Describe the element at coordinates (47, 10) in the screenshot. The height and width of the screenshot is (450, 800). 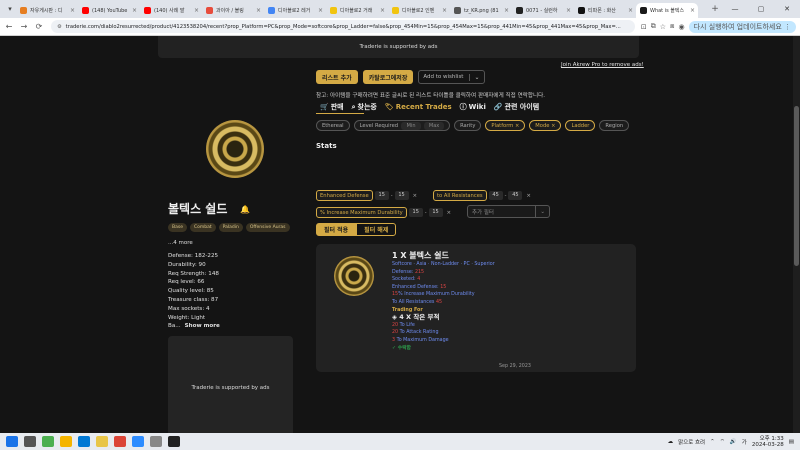
I see `browser-tab: 자유게시판 : 디 ×` at that location.